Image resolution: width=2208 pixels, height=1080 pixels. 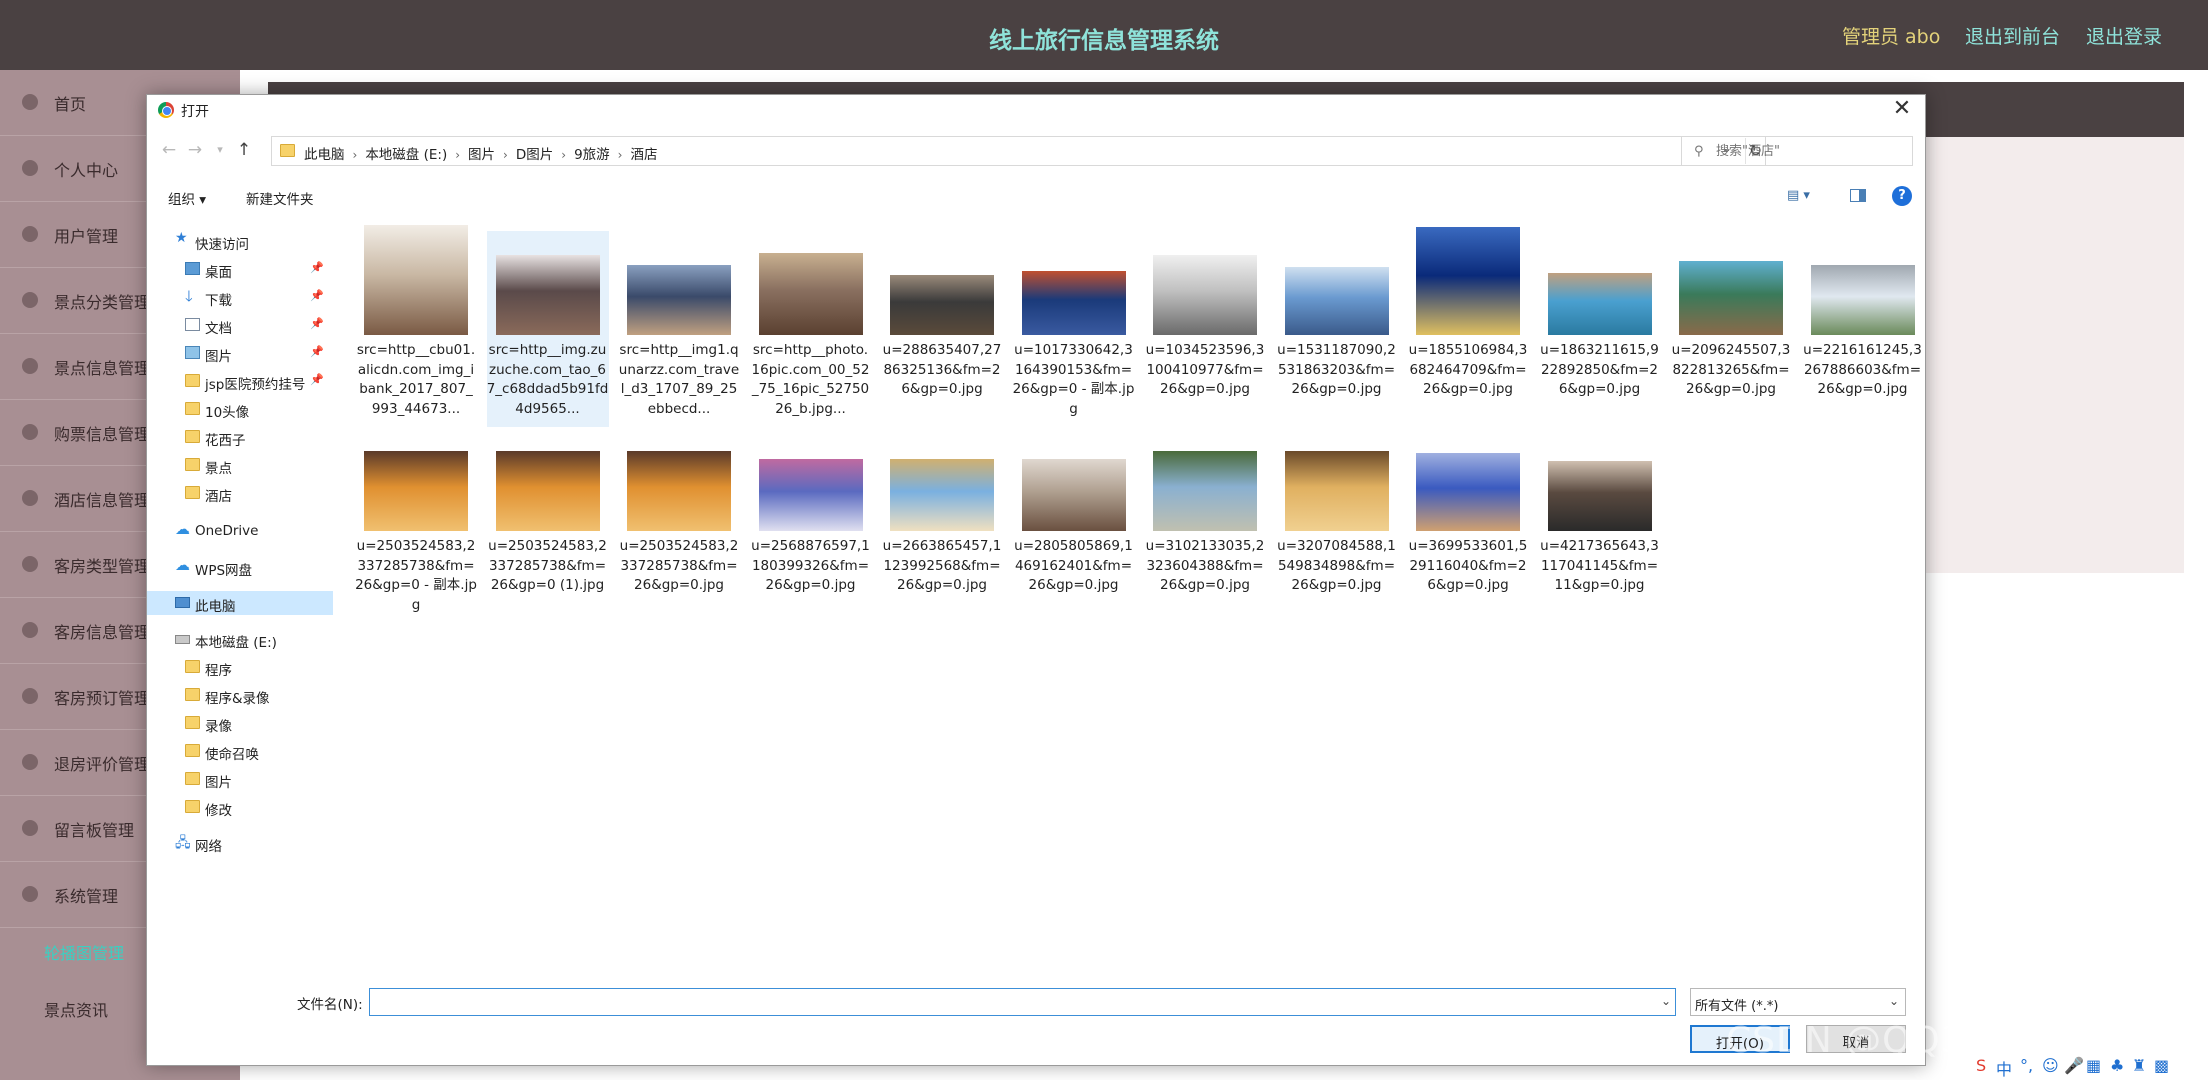 I want to click on search-input, so click(x=1811, y=151).